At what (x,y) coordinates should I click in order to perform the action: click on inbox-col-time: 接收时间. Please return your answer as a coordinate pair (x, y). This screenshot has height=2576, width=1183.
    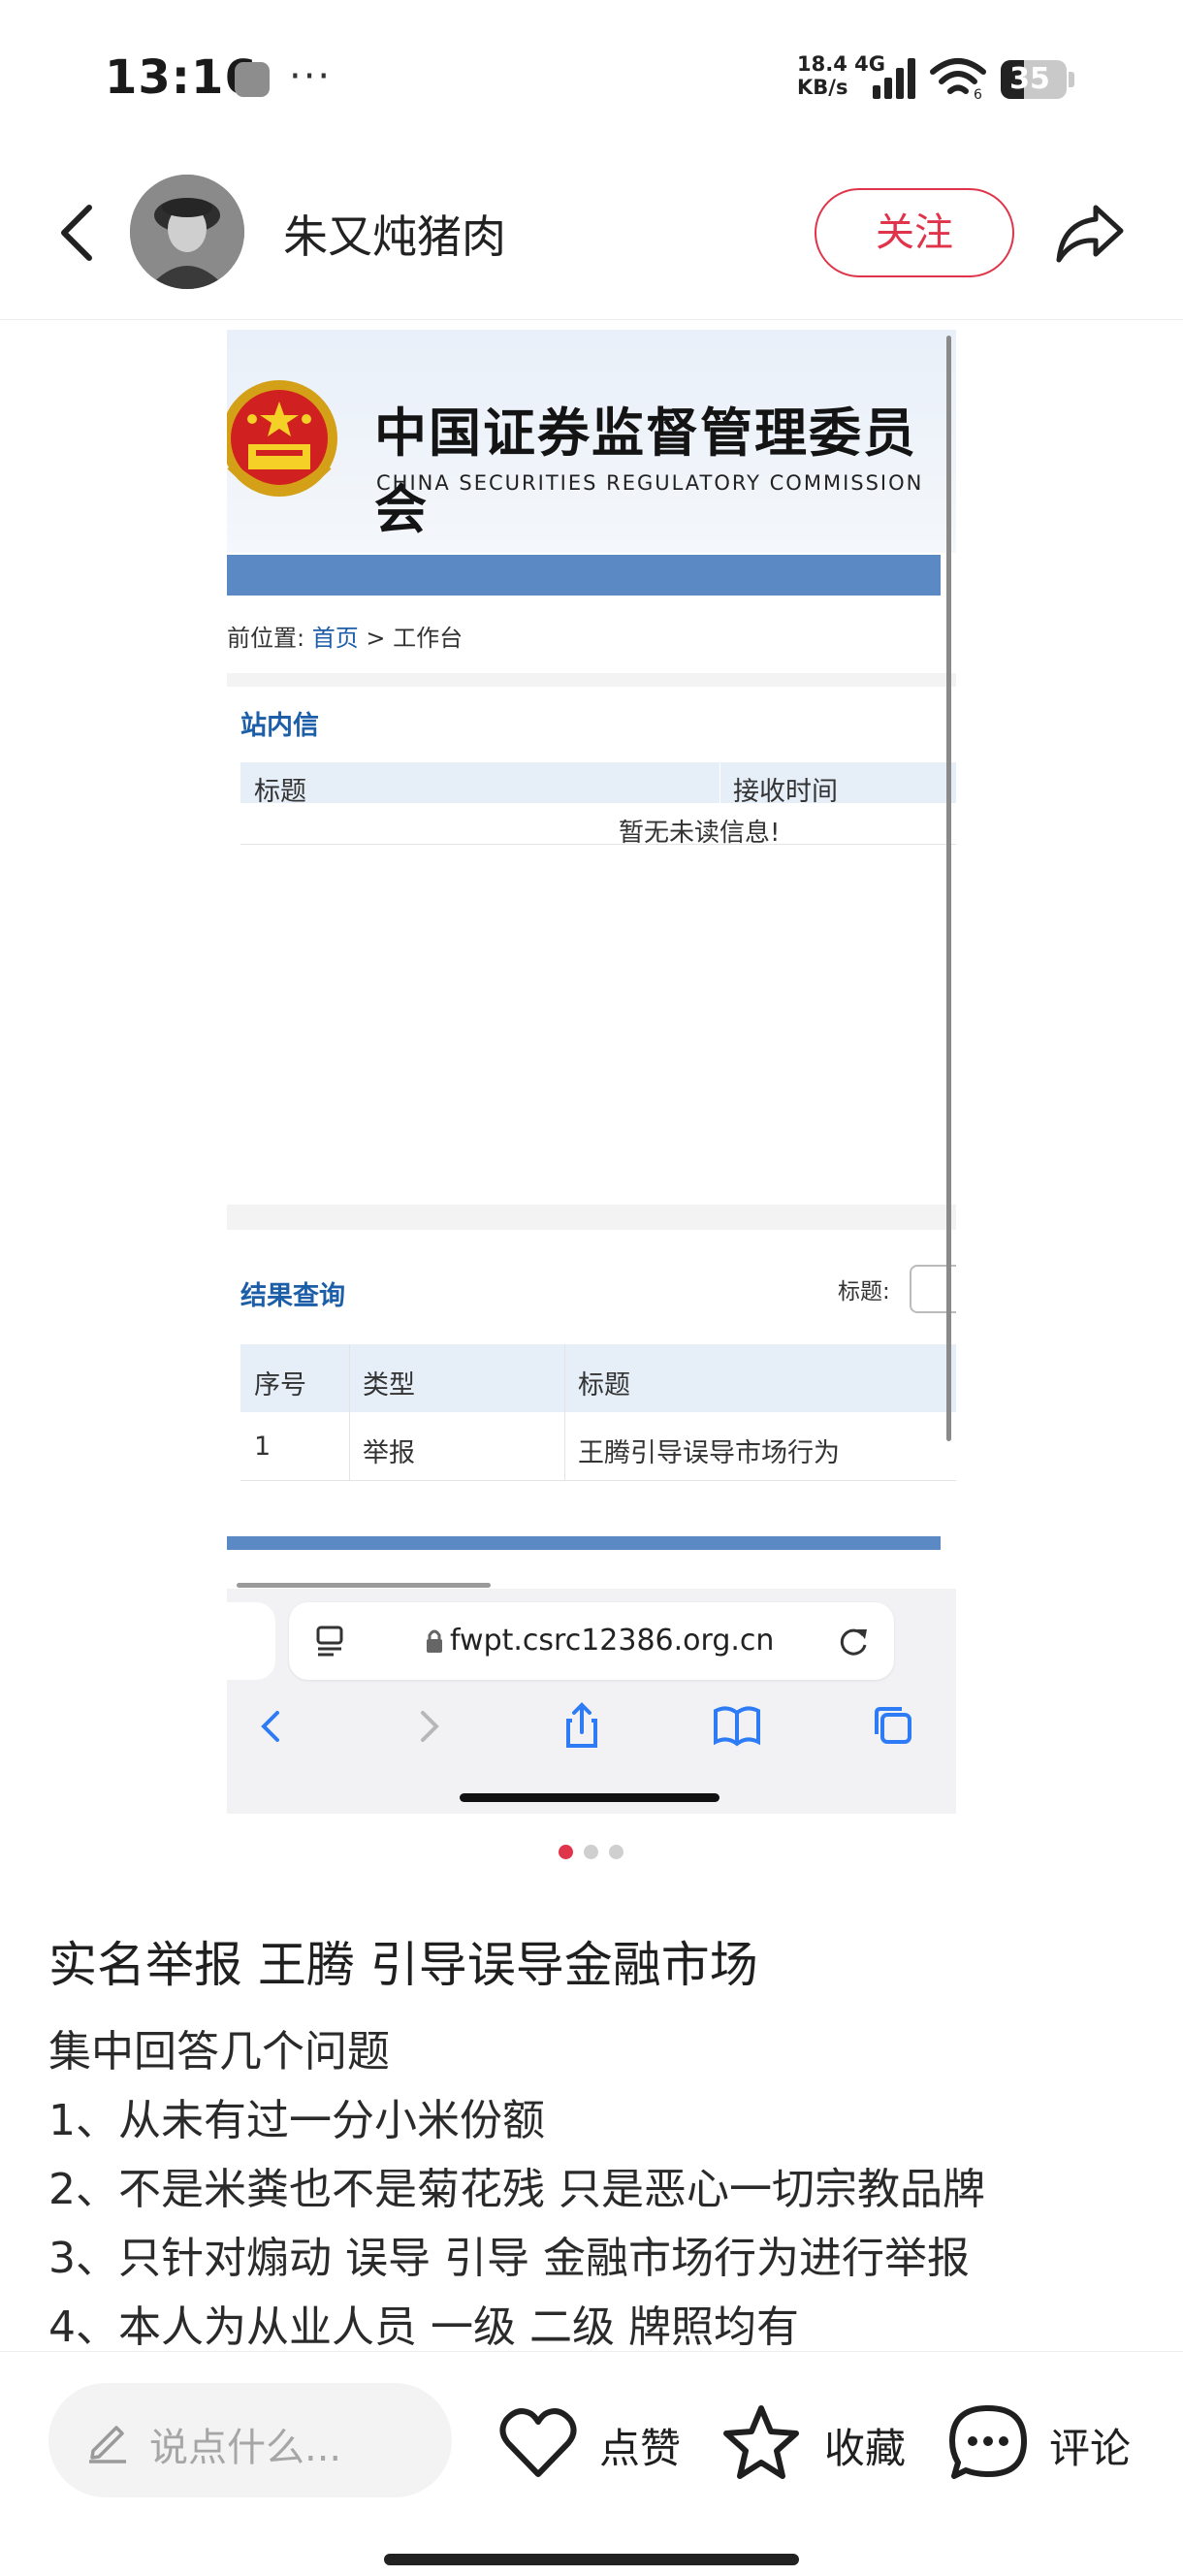
    Looking at the image, I should click on (785, 792).